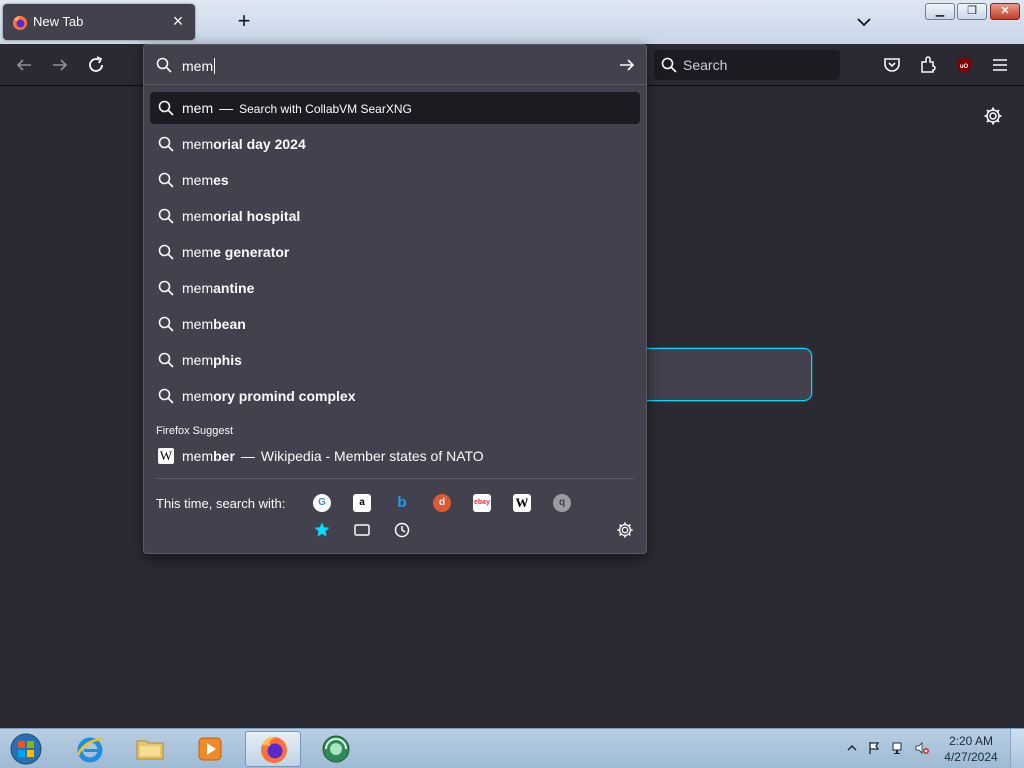  Describe the element at coordinates (874, 748) in the screenshot. I see `action-center-flag-icon` at that location.